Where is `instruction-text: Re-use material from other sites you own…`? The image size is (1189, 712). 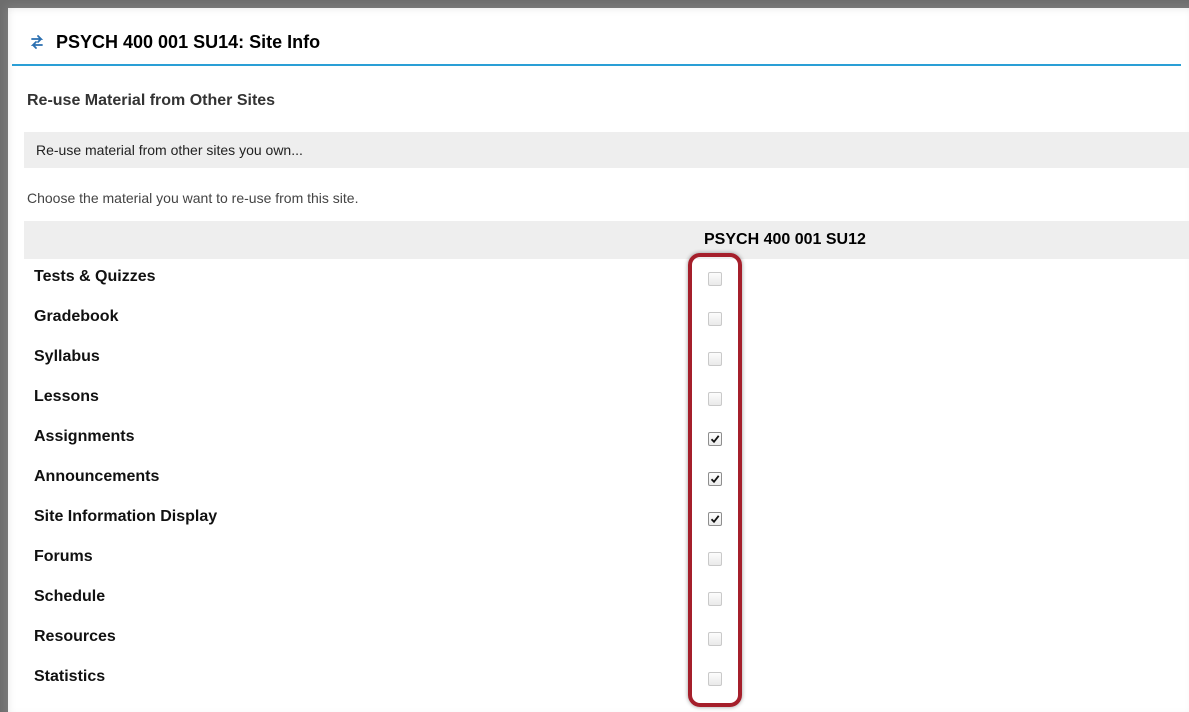
instruction-text: Re-use material from other sites you own… is located at coordinates (169, 150).